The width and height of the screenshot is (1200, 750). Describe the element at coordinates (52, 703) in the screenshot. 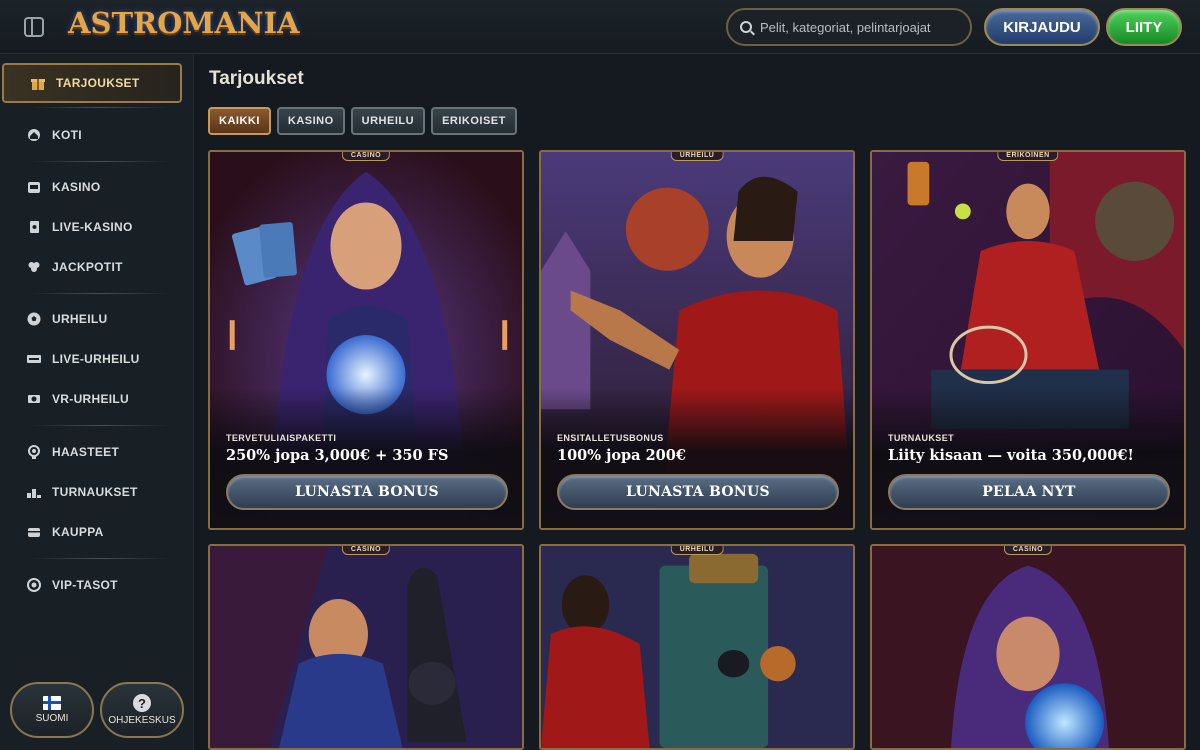

I see `finland-flag-icon` at that location.